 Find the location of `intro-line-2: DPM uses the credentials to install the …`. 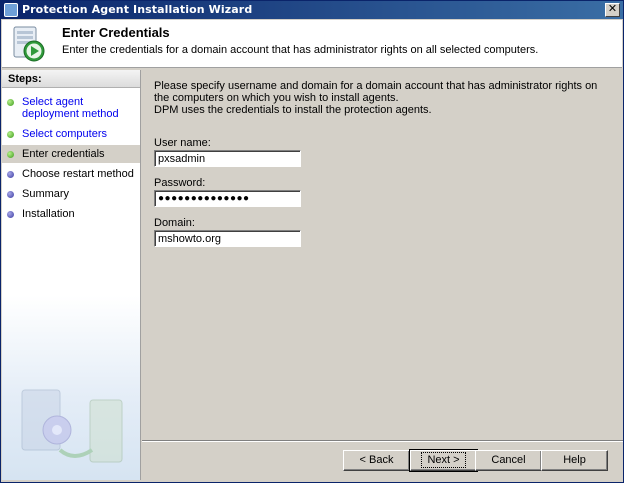

intro-line-2: DPM uses the credentials to install the … is located at coordinates (293, 110).